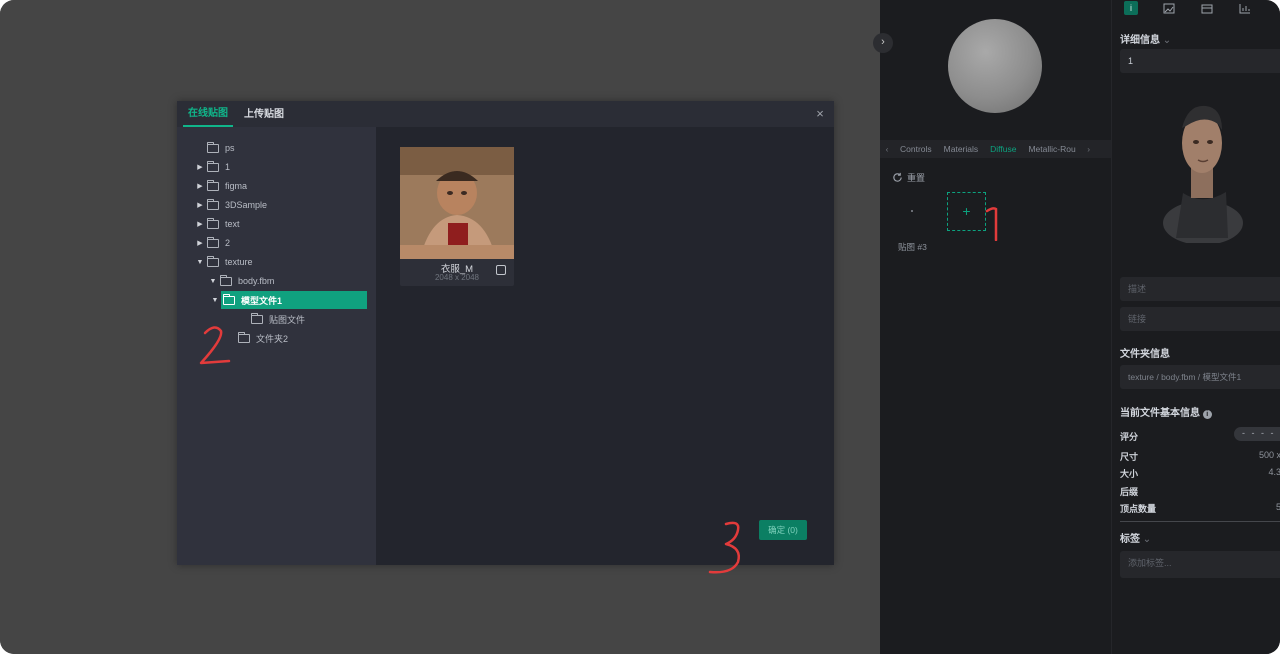 The width and height of the screenshot is (1280, 654). Describe the element at coordinates (1200, 508) in the screenshot. I see `vertex-count-row: 顶点数量 5` at that location.